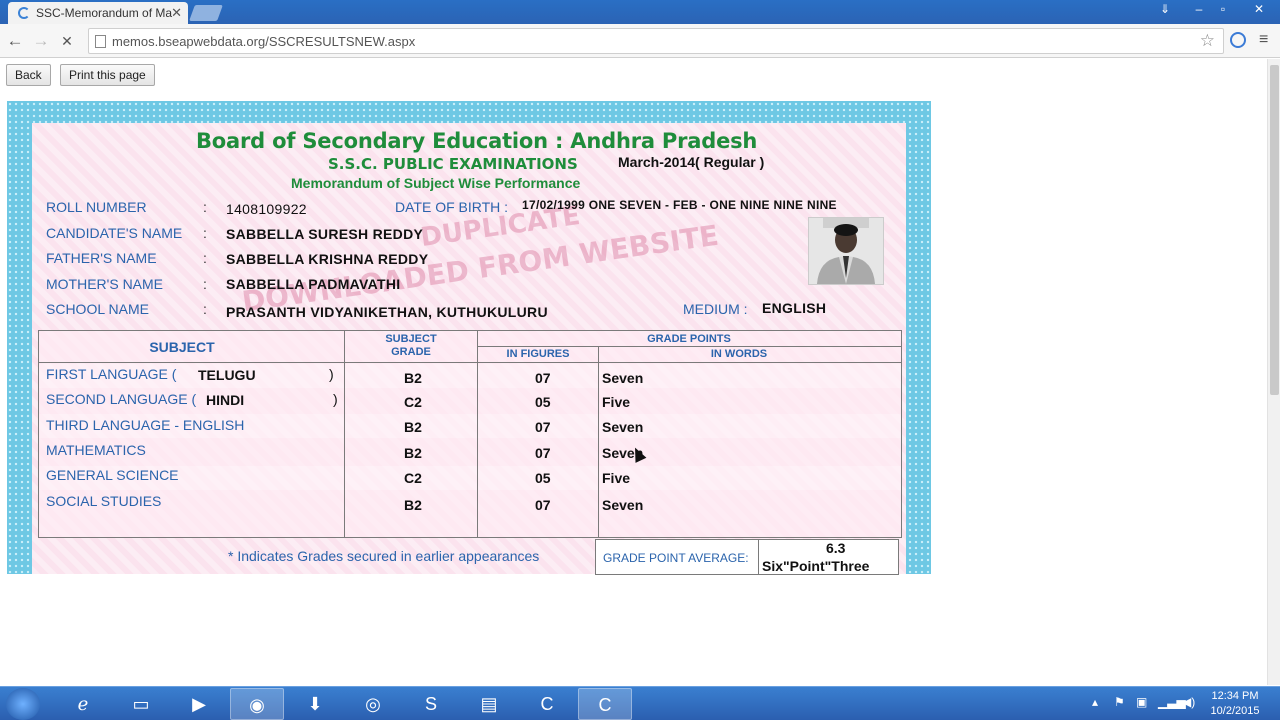 The image size is (1280, 721). Describe the element at coordinates (182, 347) in the screenshot. I see `subject-column-header: SUBJECT` at that location.